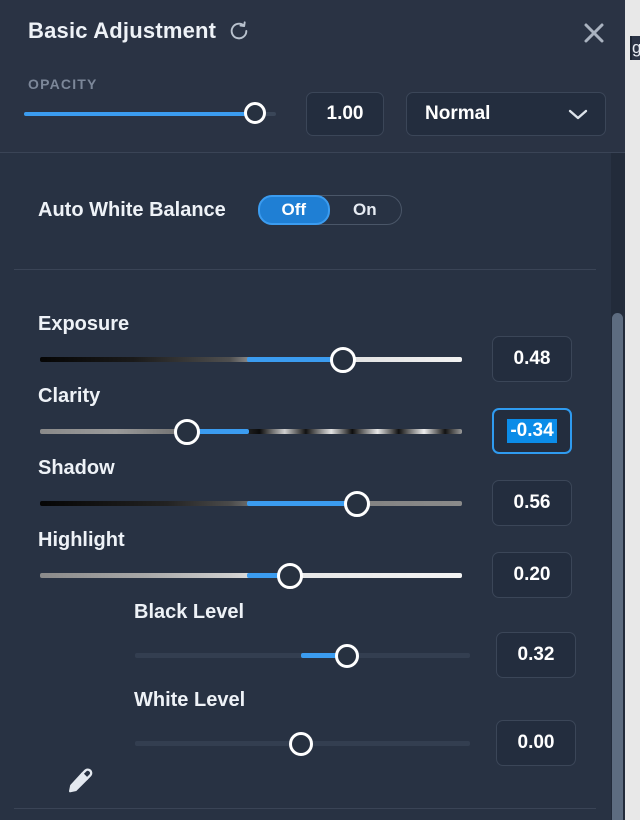 This screenshot has width=640, height=820. I want to click on slider-label-shadow: Shadow, so click(76, 468).